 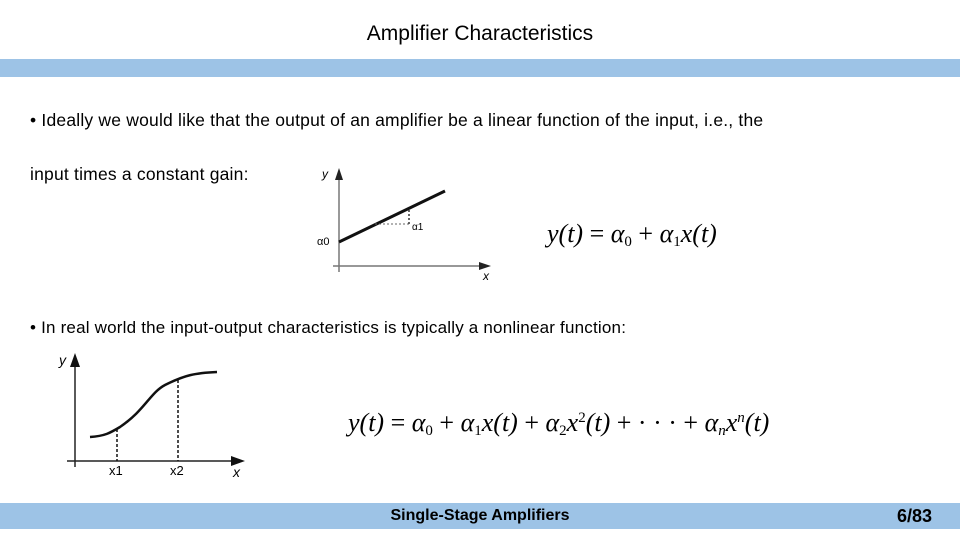 What do you see at coordinates (711, 422) in the screenshot?
I see `eq-alphan: α` at bounding box center [711, 422].